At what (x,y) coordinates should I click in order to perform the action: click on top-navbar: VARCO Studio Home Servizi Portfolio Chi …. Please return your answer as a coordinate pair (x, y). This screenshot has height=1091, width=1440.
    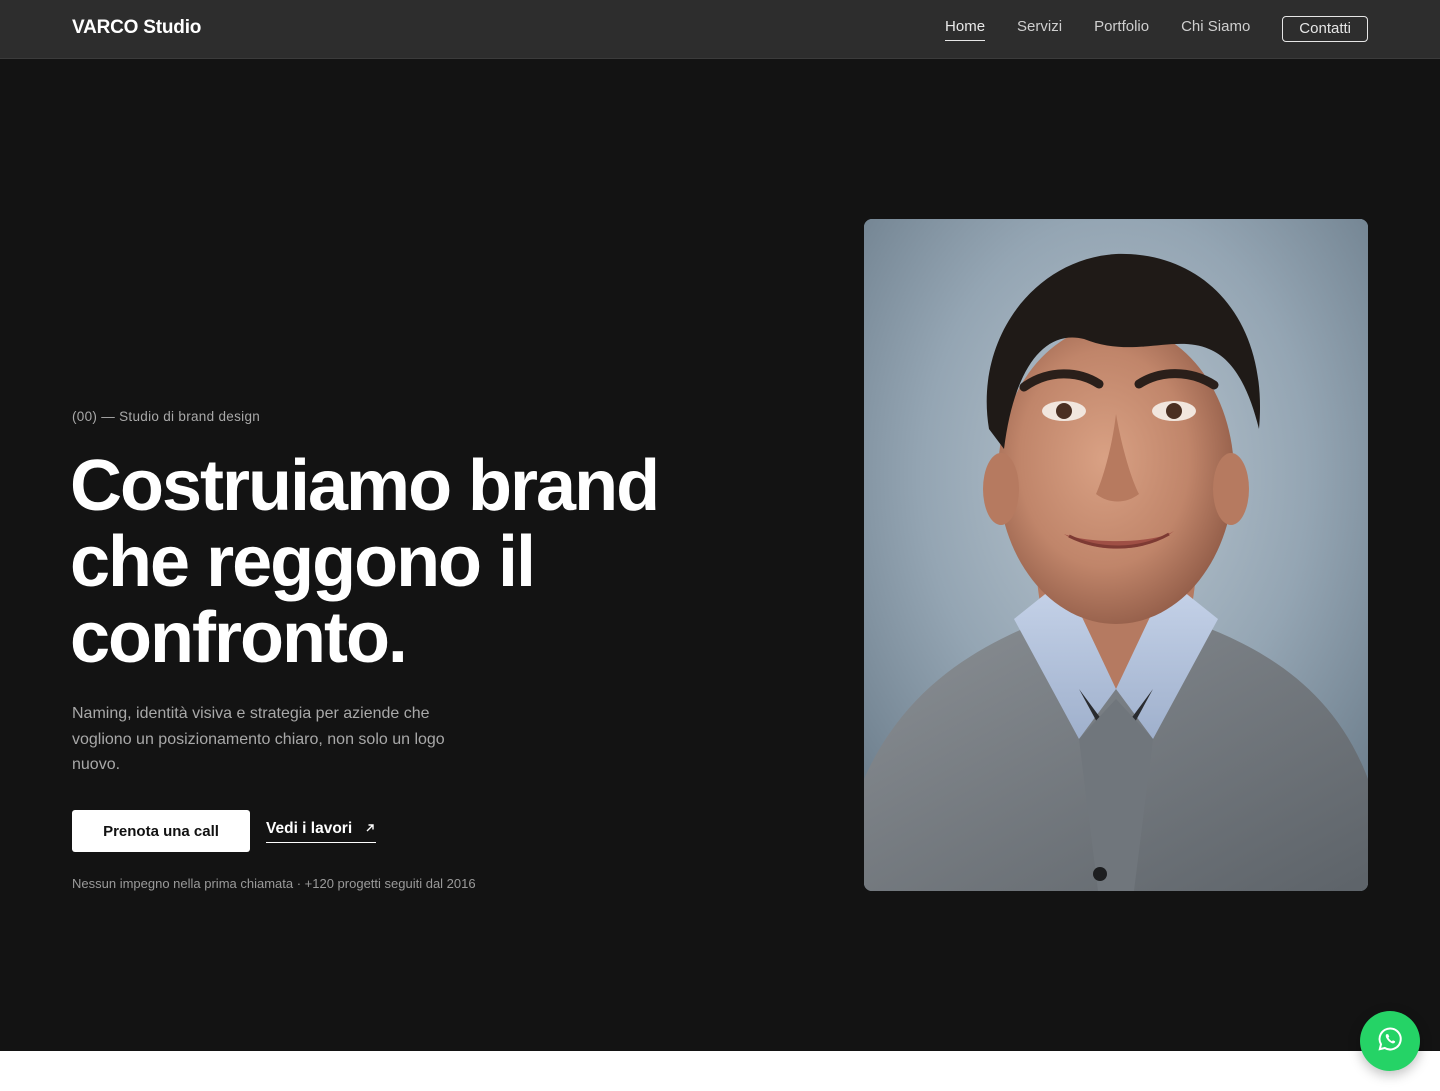
    Looking at the image, I should click on (720, 29).